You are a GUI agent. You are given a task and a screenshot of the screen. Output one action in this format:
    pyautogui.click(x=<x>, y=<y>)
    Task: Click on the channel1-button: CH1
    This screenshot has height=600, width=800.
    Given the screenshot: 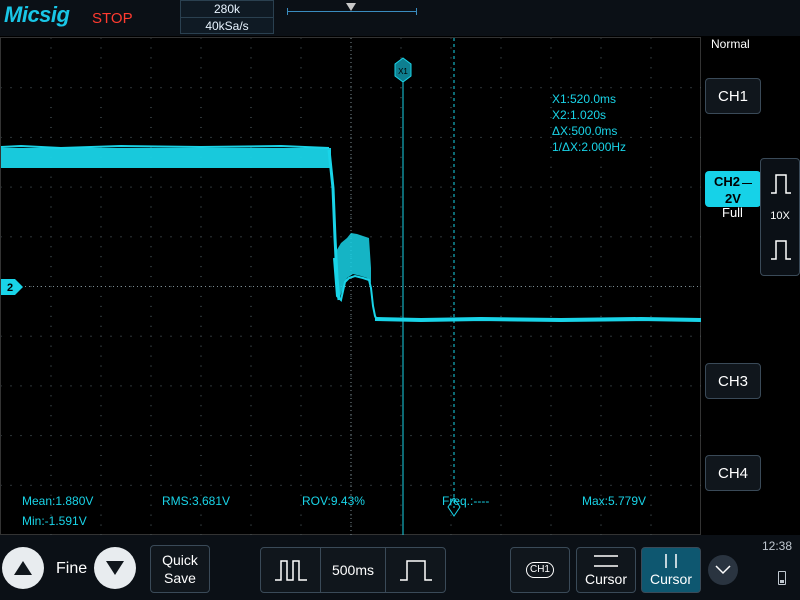 What is the action you would take?
    pyautogui.click(x=733, y=96)
    